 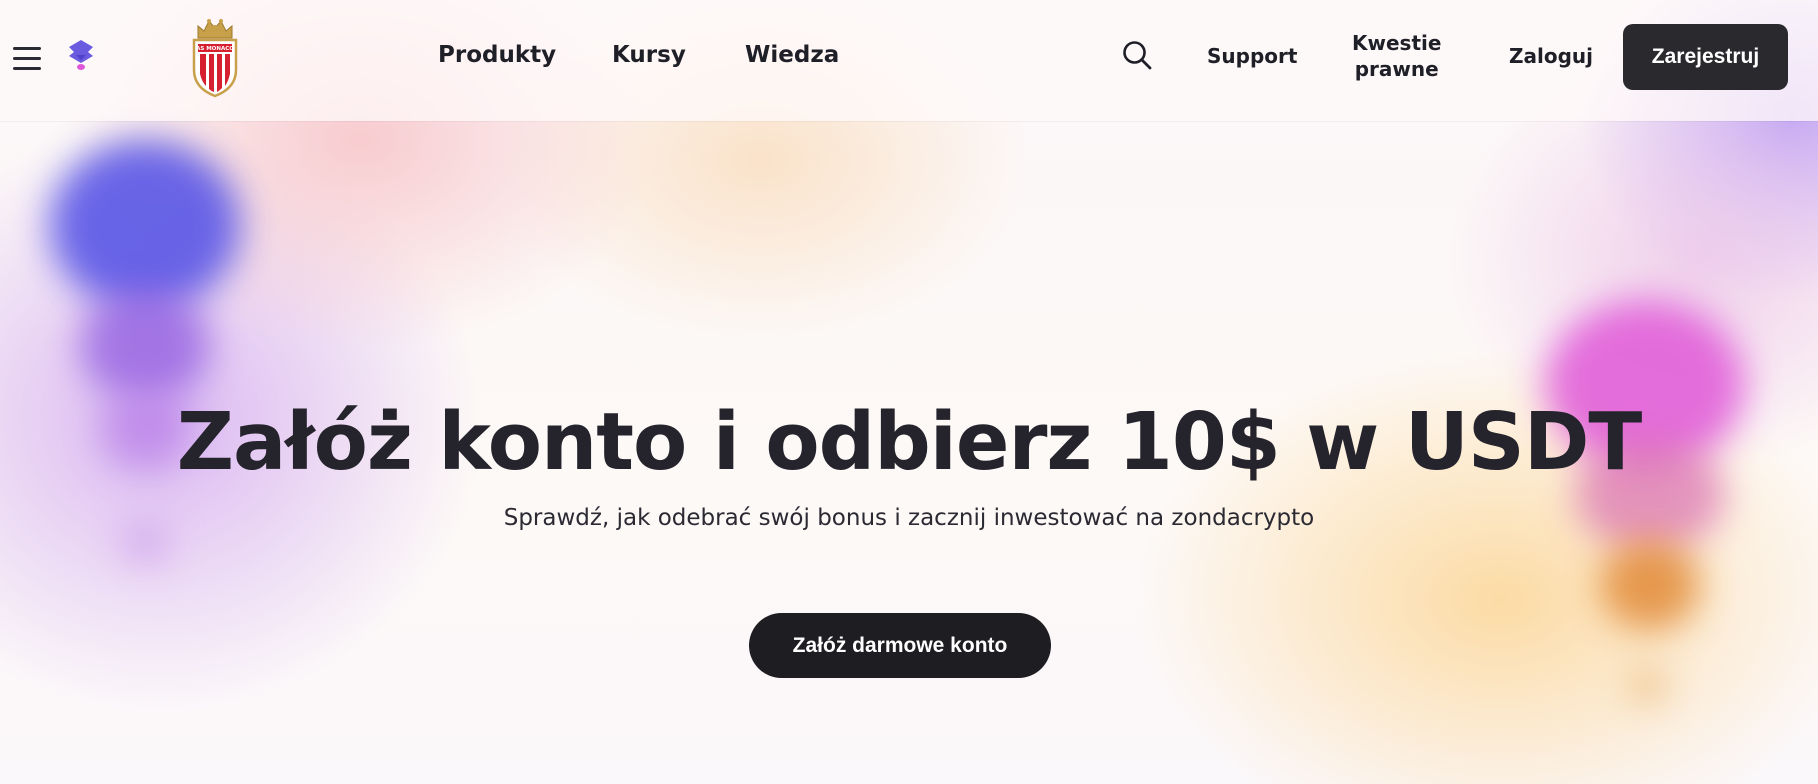 What do you see at coordinates (27, 59) in the screenshot?
I see `hamburger-icon` at bounding box center [27, 59].